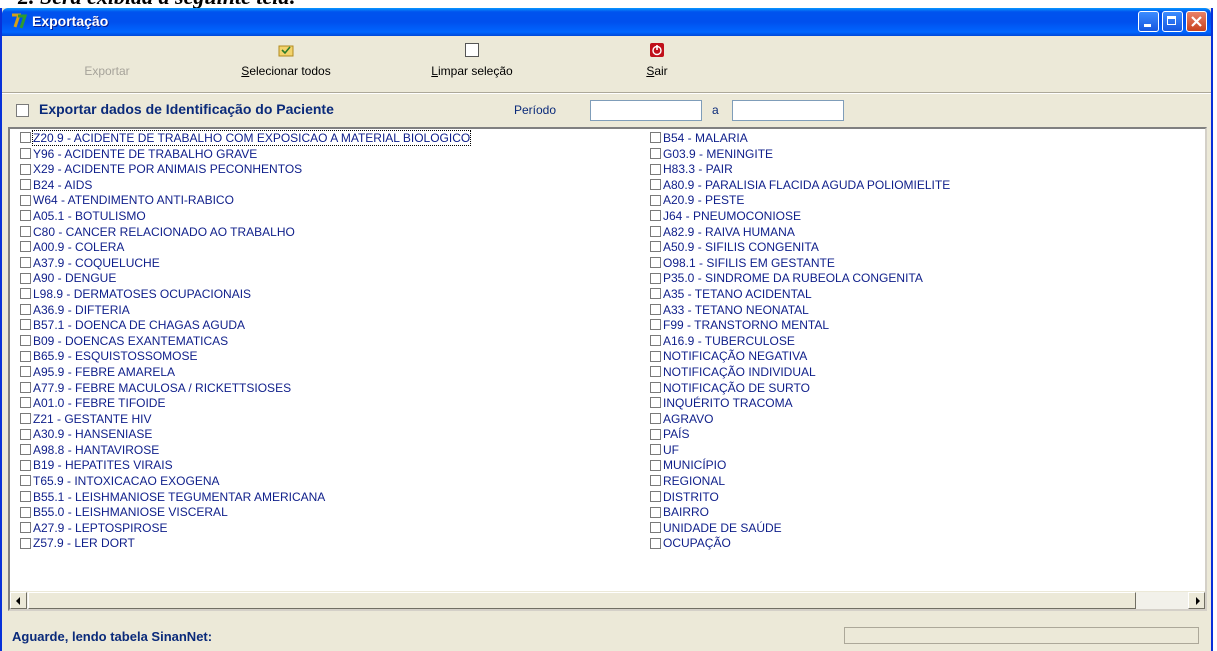 The width and height of the screenshot is (1217, 651). I want to click on checklist-item: UF, so click(800, 451).